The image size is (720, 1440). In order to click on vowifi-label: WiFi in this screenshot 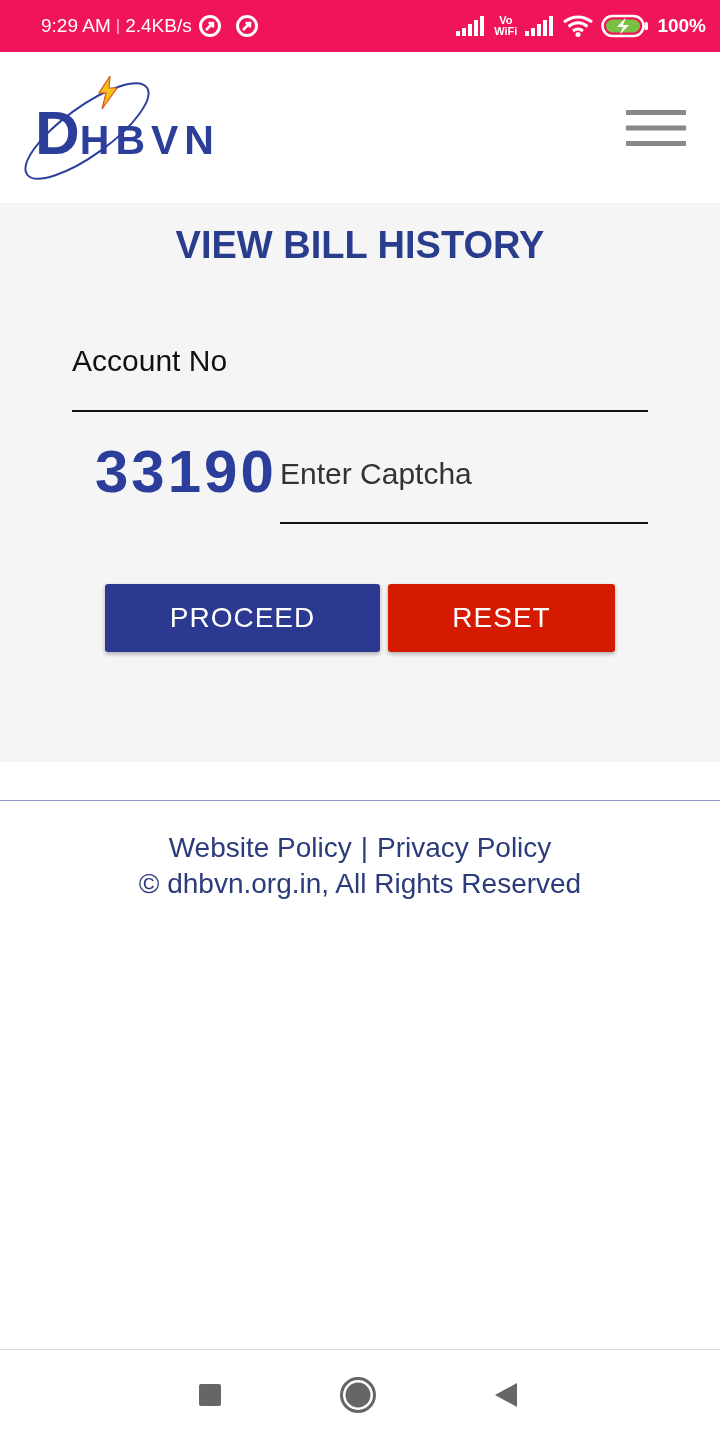, I will do `click(506, 31)`.